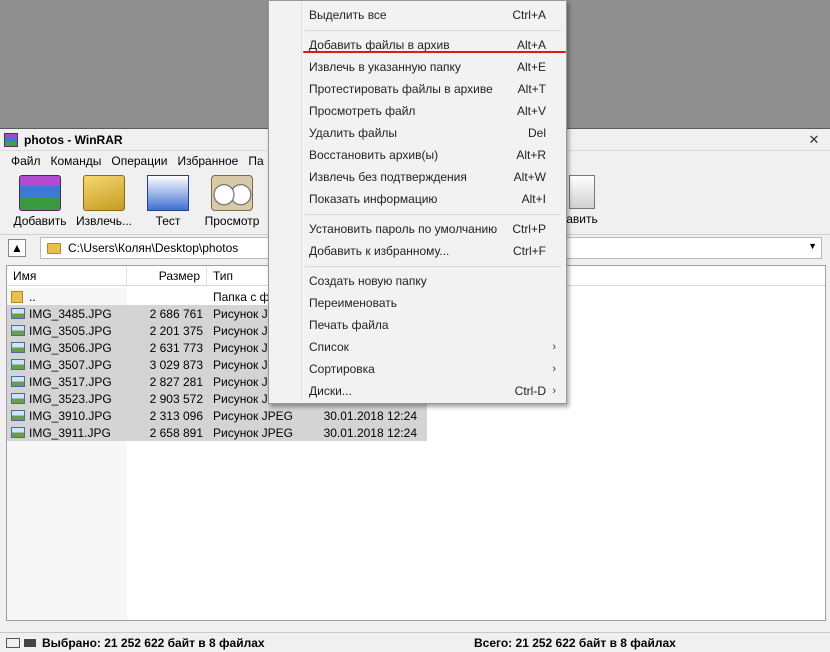  I want to click on file-name: IMG_3485.JPG, so click(67, 314).